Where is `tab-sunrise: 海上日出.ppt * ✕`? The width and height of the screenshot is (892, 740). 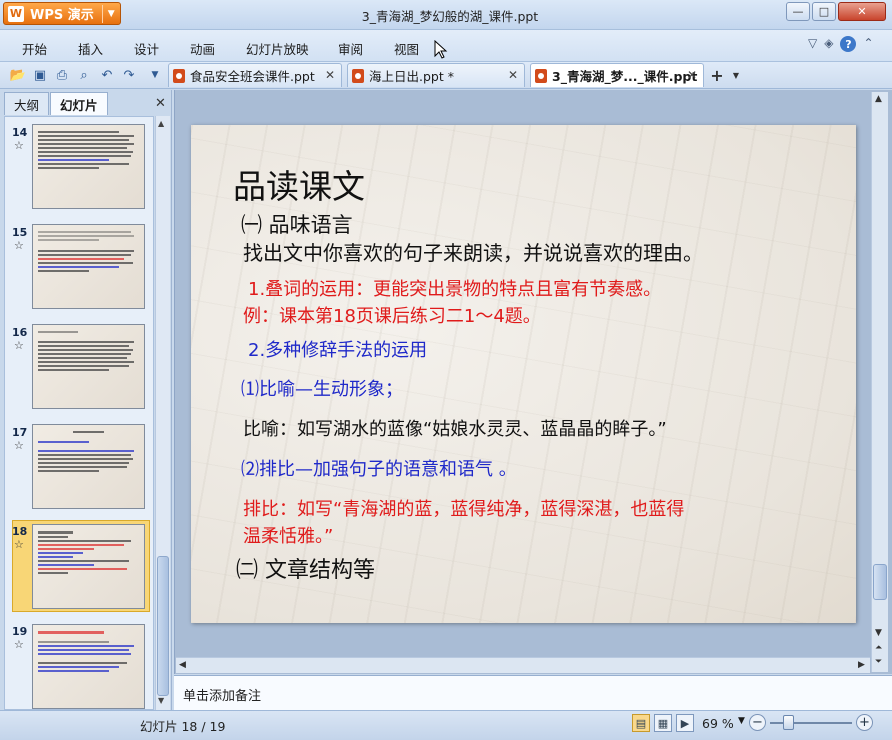
tab-sunrise: 海上日出.ppt * ✕ is located at coordinates (436, 75).